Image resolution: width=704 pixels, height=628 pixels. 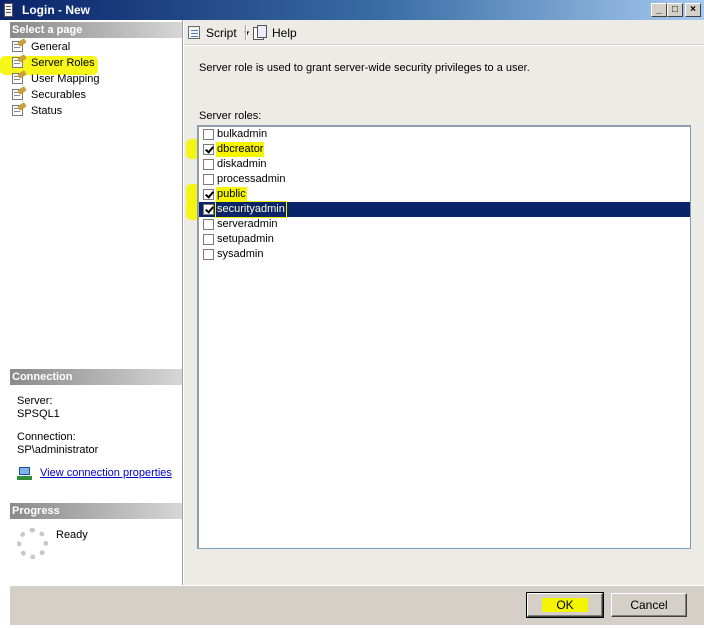 What do you see at coordinates (675, 10) in the screenshot?
I see `maximize-button: □` at bounding box center [675, 10].